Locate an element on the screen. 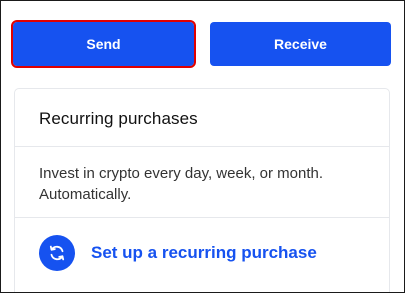  setup-recurring-purchase-link: Set up a recurring purchase is located at coordinates (178, 253).